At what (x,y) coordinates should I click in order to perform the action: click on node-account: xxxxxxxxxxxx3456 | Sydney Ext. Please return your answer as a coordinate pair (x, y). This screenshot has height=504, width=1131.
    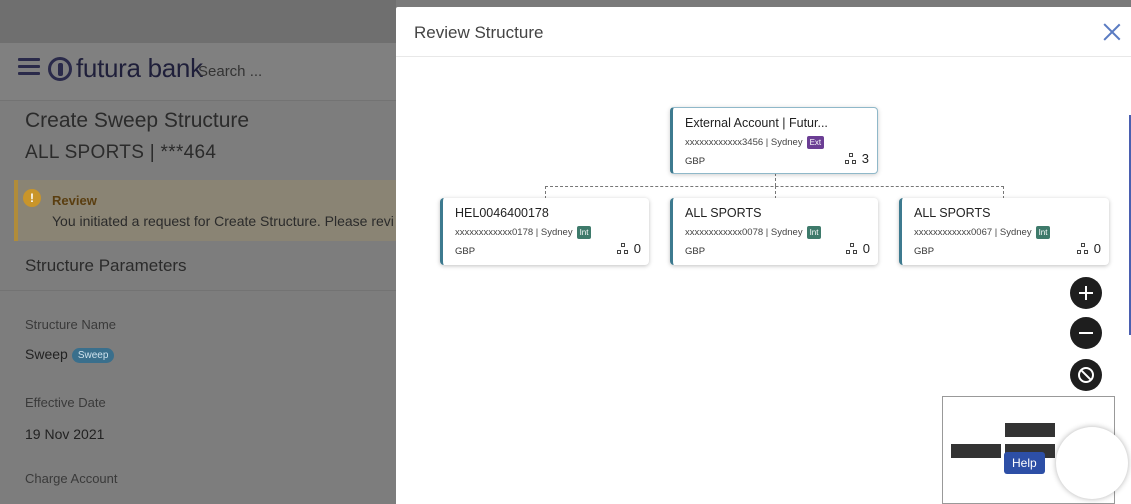
    Looking at the image, I should click on (755, 142).